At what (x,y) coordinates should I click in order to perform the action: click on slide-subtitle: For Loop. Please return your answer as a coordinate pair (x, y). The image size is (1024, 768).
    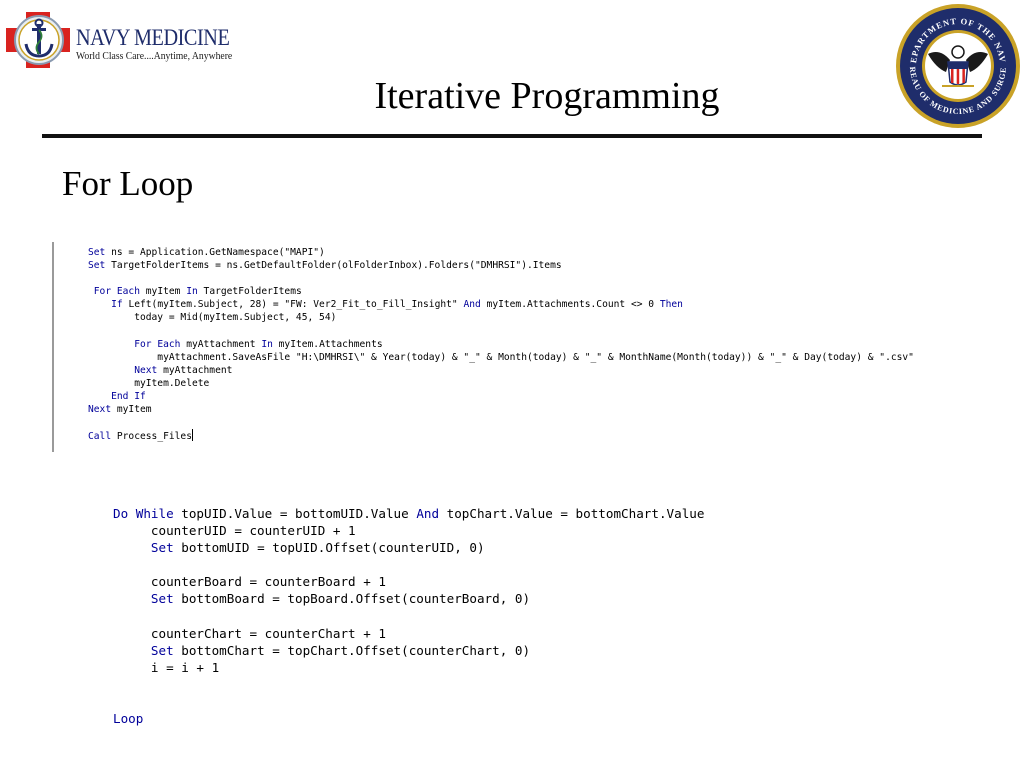
    Looking at the image, I should click on (128, 183).